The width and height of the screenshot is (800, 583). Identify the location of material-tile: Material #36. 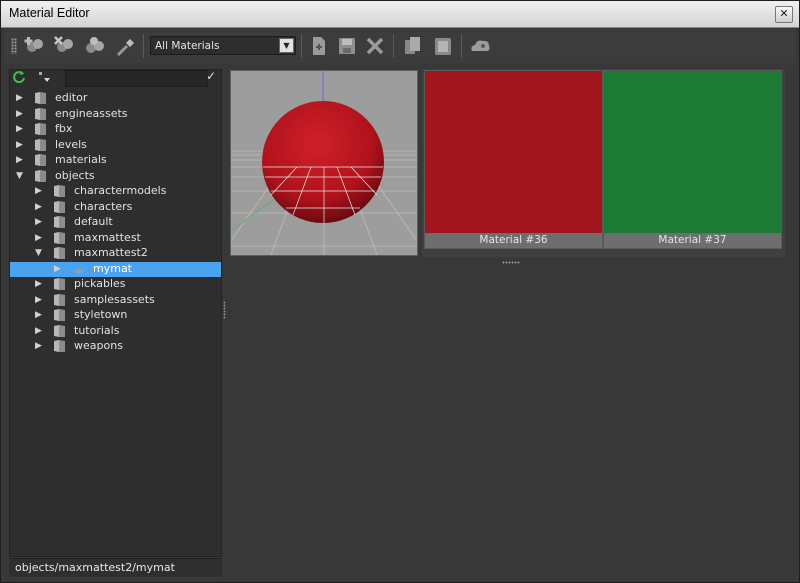
(513, 159).